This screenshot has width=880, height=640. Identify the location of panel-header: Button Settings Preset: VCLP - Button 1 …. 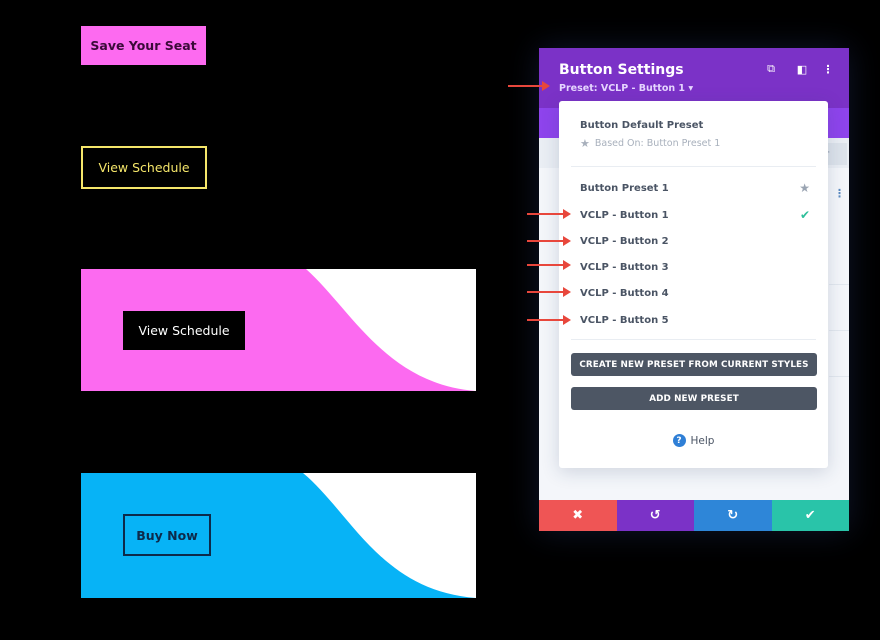
(694, 78).